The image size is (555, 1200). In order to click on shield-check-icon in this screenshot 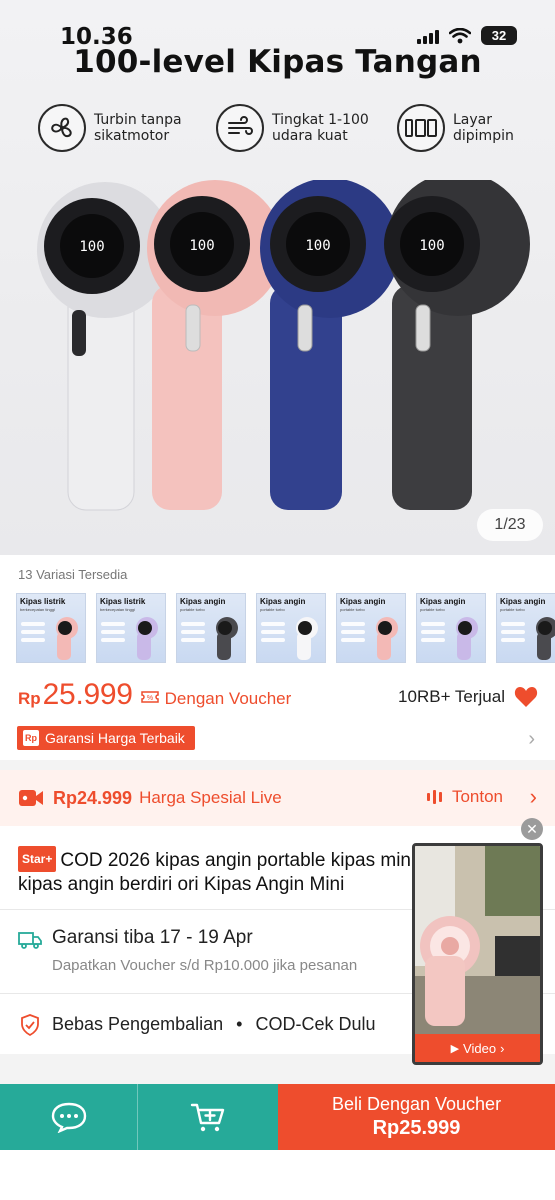, I will do `click(30, 1025)`.